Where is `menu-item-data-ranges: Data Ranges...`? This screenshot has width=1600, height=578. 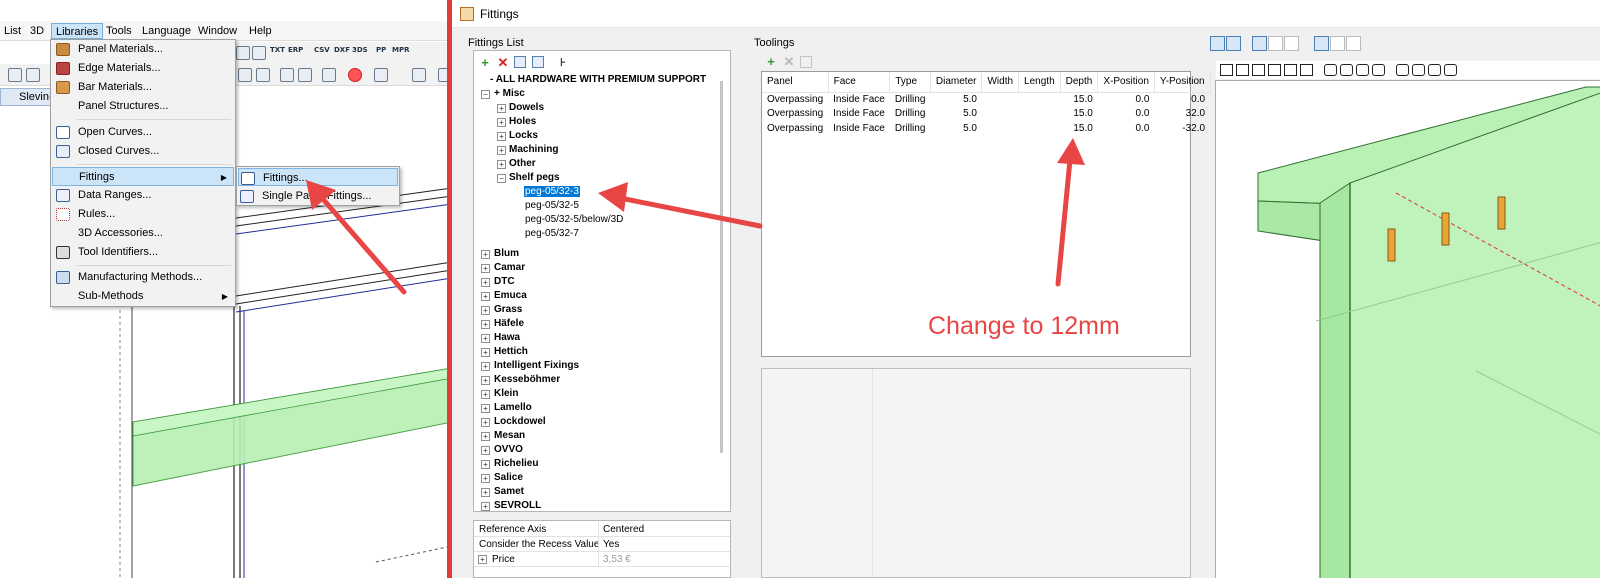
menu-item-data-ranges: Data Ranges... is located at coordinates (143, 195).